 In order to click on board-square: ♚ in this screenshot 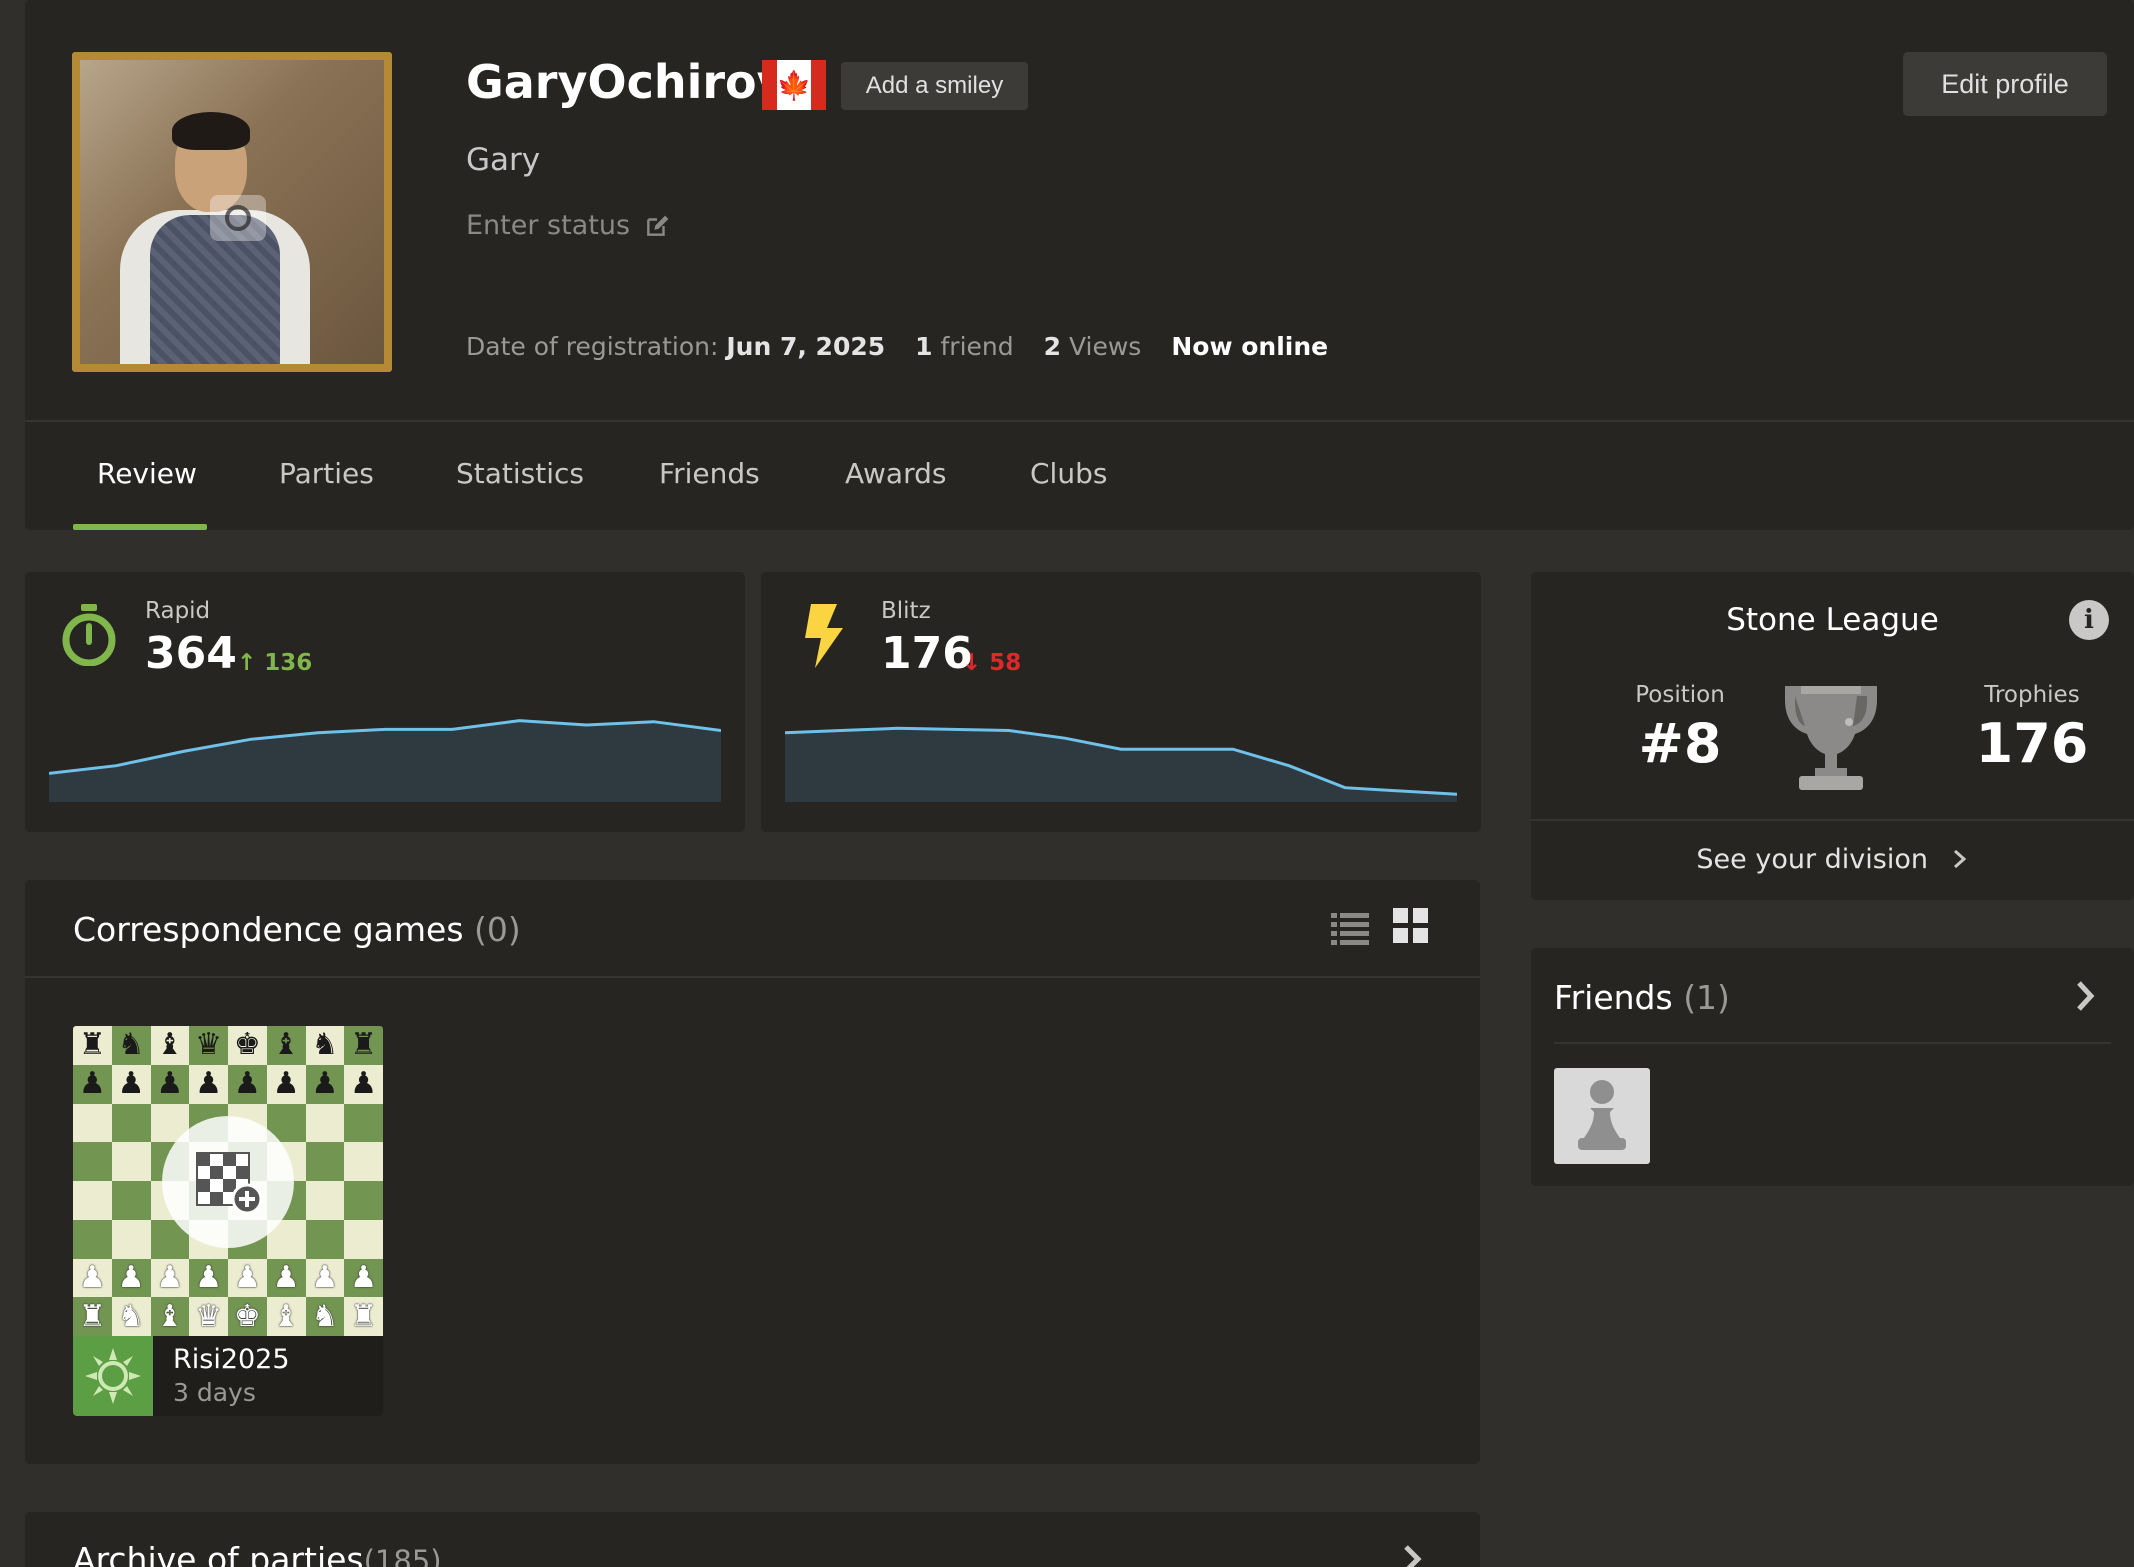, I will do `click(247, 1316)`.